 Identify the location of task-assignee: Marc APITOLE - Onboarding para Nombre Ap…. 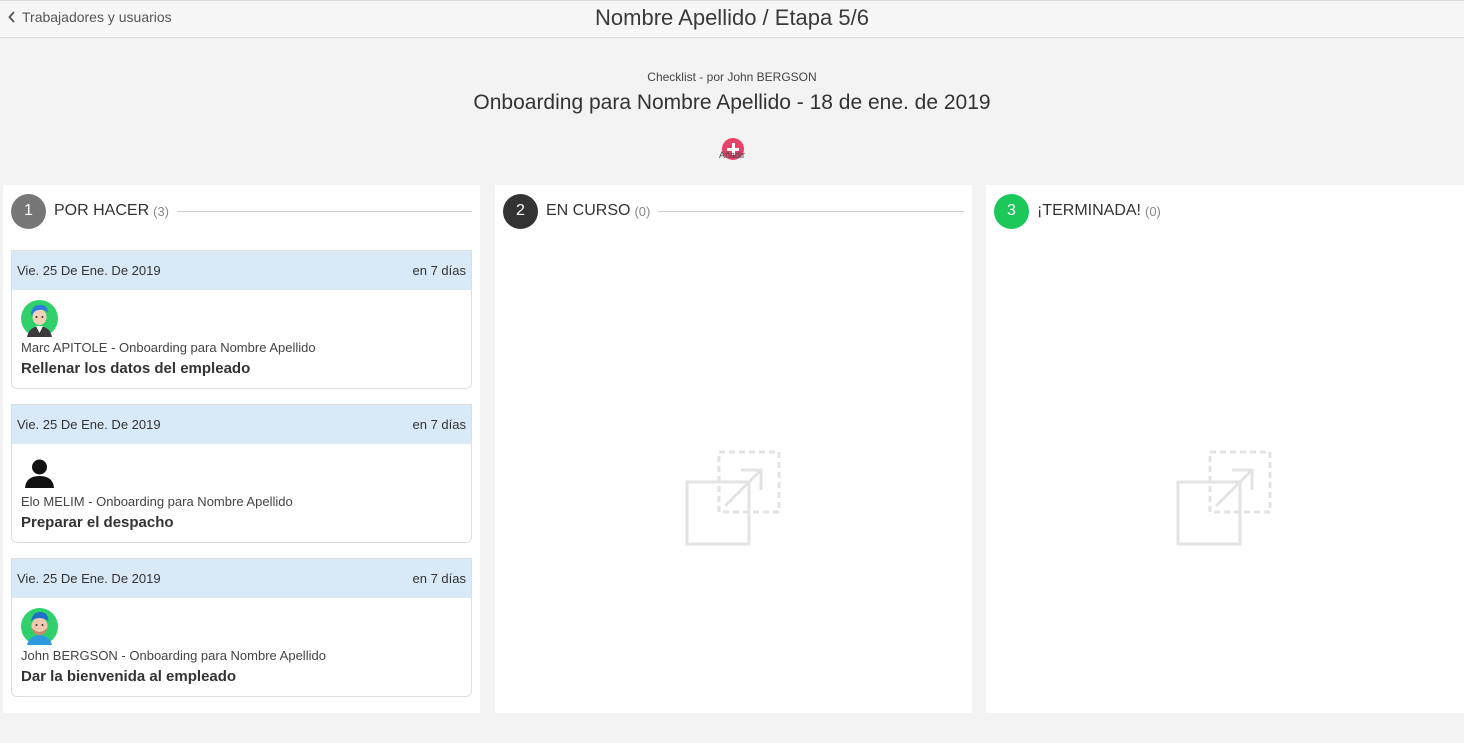
(168, 347).